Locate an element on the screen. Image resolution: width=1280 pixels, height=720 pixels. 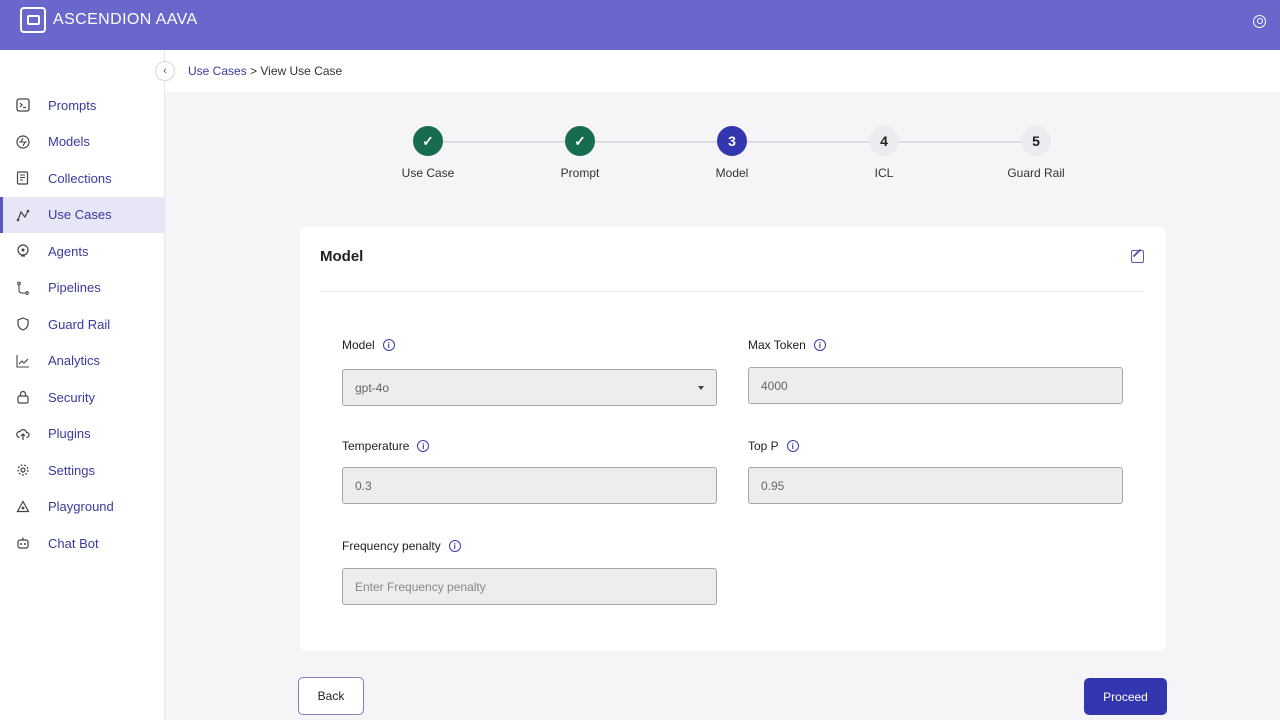
step-icl: 4 ICL is located at coordinates (884, 153).